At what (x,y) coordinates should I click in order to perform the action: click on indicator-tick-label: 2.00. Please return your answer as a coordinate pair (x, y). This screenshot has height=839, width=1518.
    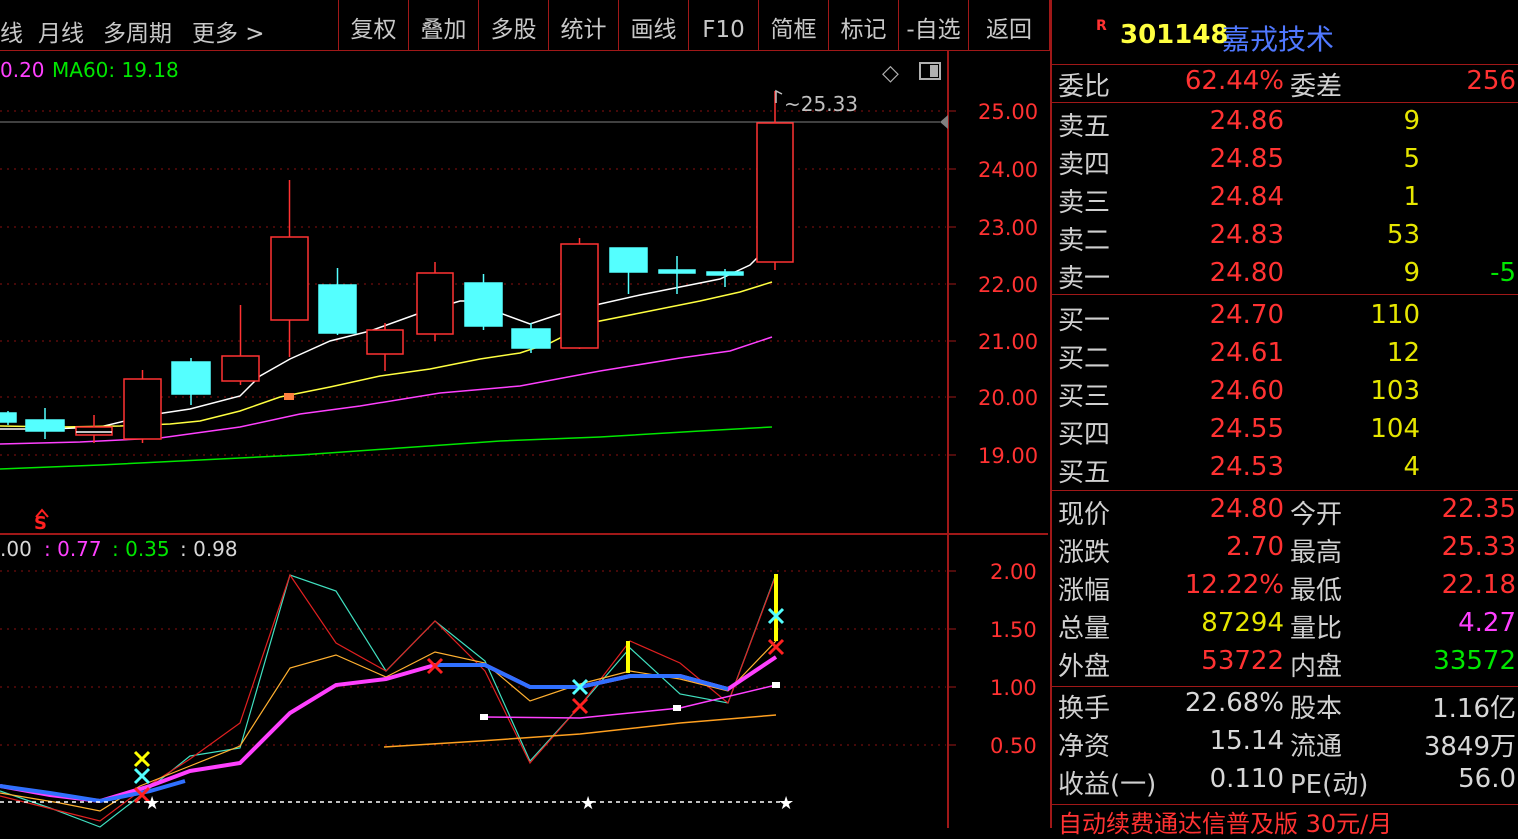
    Looking at the image, I should click on (1013, 572).